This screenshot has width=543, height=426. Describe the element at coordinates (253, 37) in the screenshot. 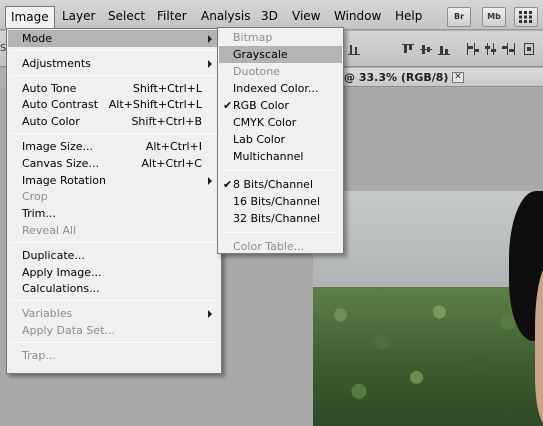

I see `menu-item-label: Bitmap` at that location.